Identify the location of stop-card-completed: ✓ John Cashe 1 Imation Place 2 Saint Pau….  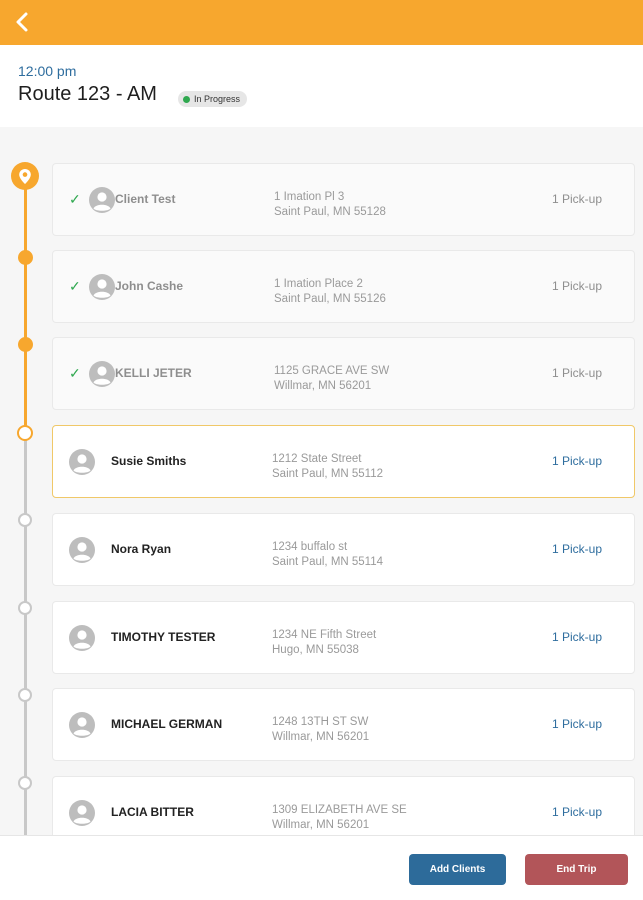
(343, 286).